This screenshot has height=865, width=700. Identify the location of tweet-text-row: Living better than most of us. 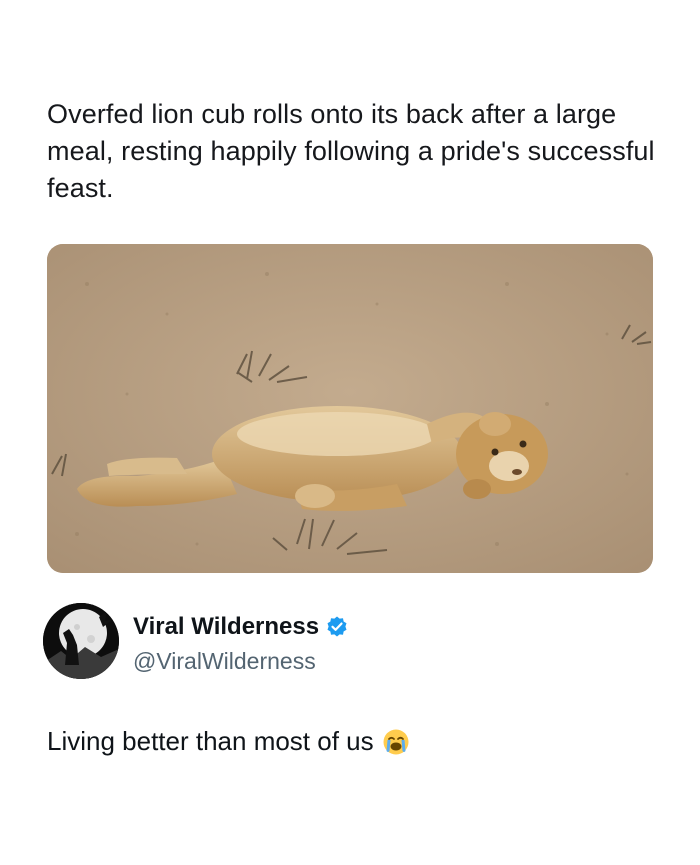
(228, 741).